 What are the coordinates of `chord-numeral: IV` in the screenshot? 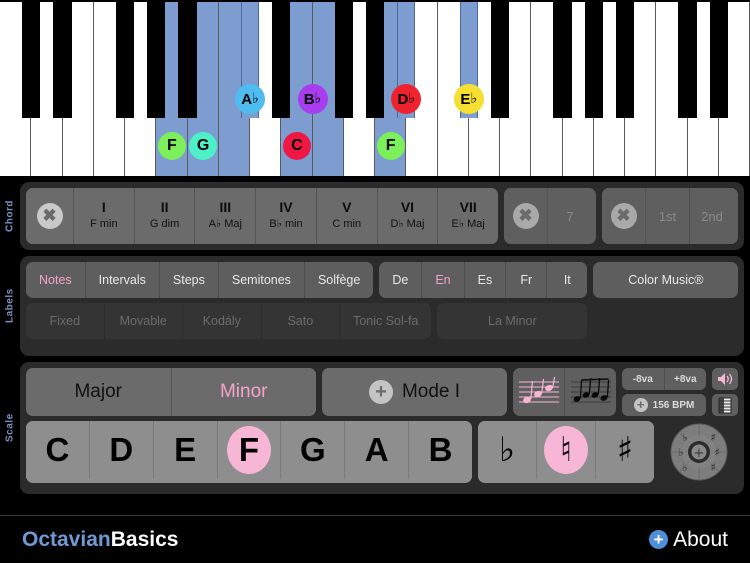 It's located at (286, 207).